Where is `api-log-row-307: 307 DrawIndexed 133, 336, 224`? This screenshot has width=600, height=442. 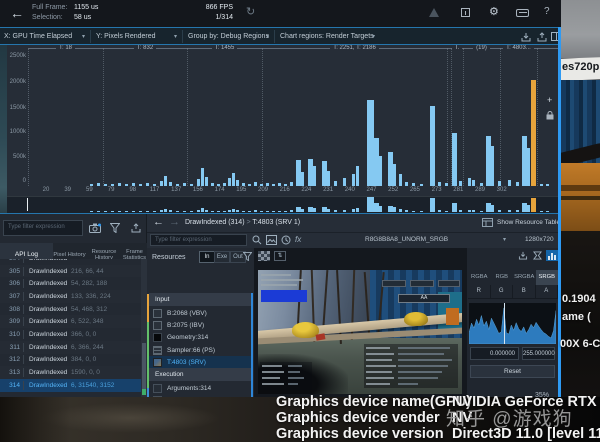 api-log-row-307: 307 DrawIndexed 133, 336, 224 is located at coordinates (70, 296).